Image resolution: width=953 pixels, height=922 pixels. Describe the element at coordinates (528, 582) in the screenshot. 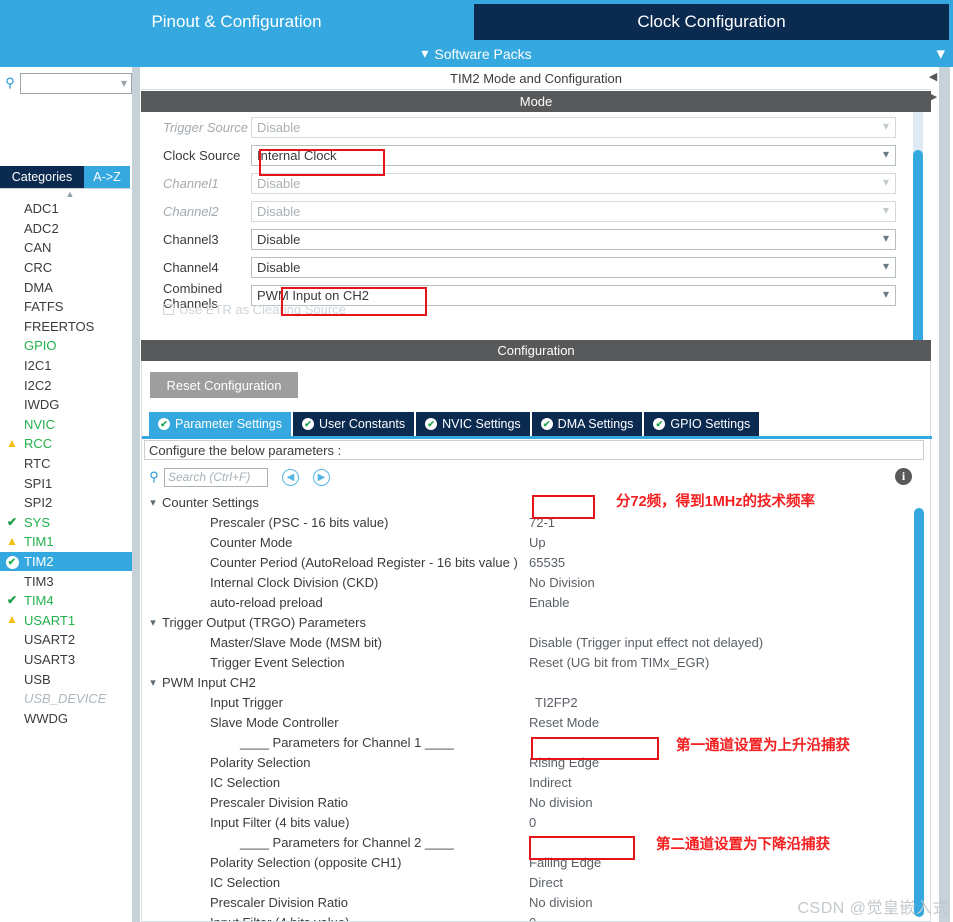

I see `param-row: Internal Clock Division (CKD) No Division` at that location.